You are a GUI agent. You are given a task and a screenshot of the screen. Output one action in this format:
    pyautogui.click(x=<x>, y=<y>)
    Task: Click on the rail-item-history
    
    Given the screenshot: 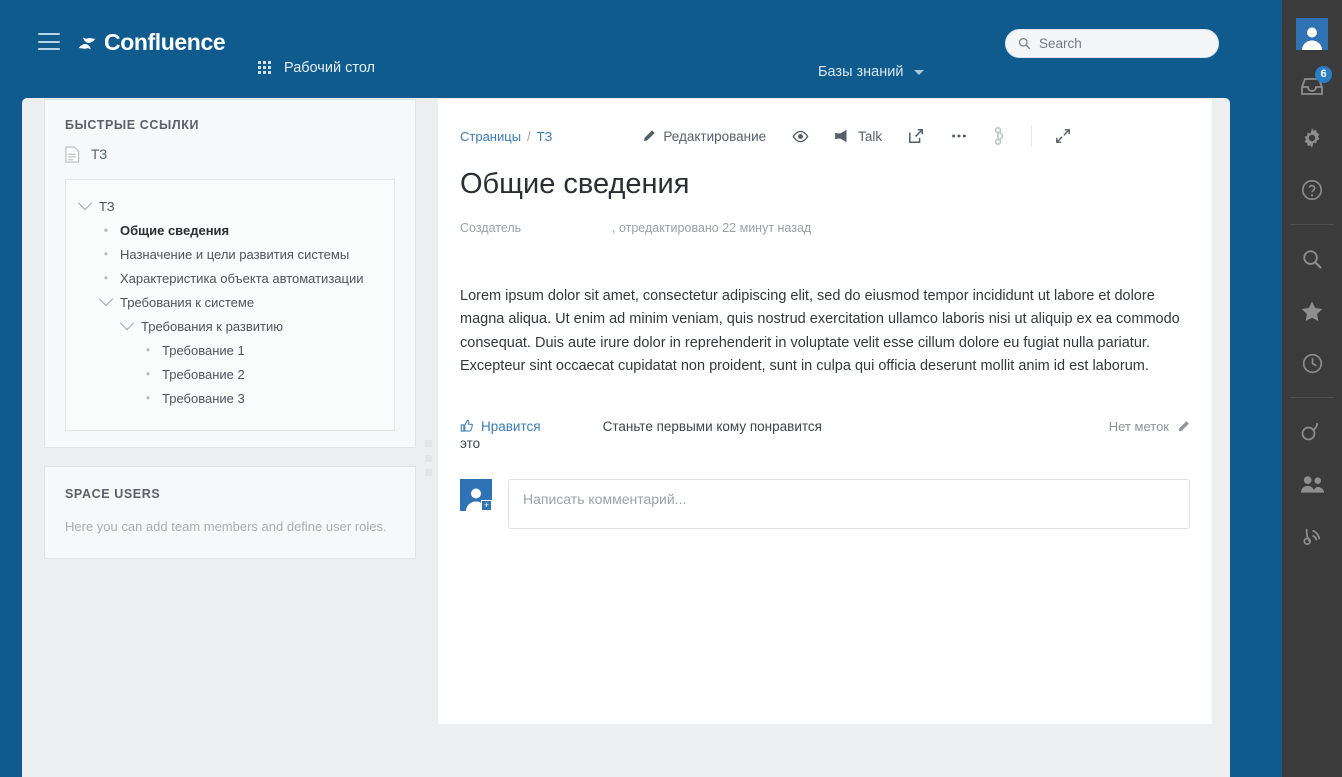 What is the action you would take?
    pyautogui.click(x=1312, y=363)
    